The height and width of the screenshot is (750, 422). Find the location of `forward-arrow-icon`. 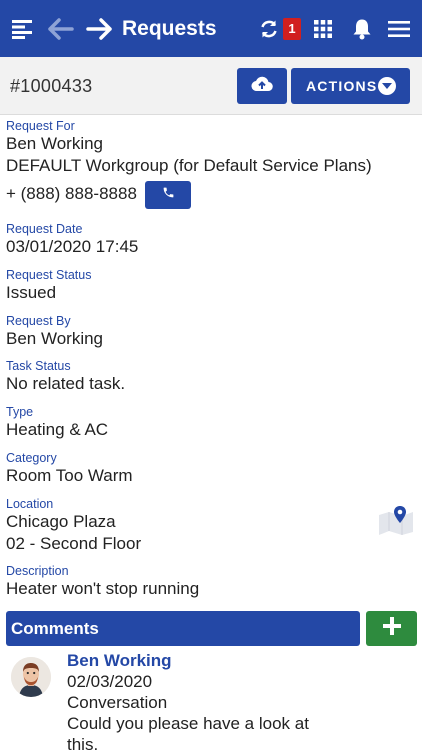

forward-arrow-icon is located at coordinates (99, 28).